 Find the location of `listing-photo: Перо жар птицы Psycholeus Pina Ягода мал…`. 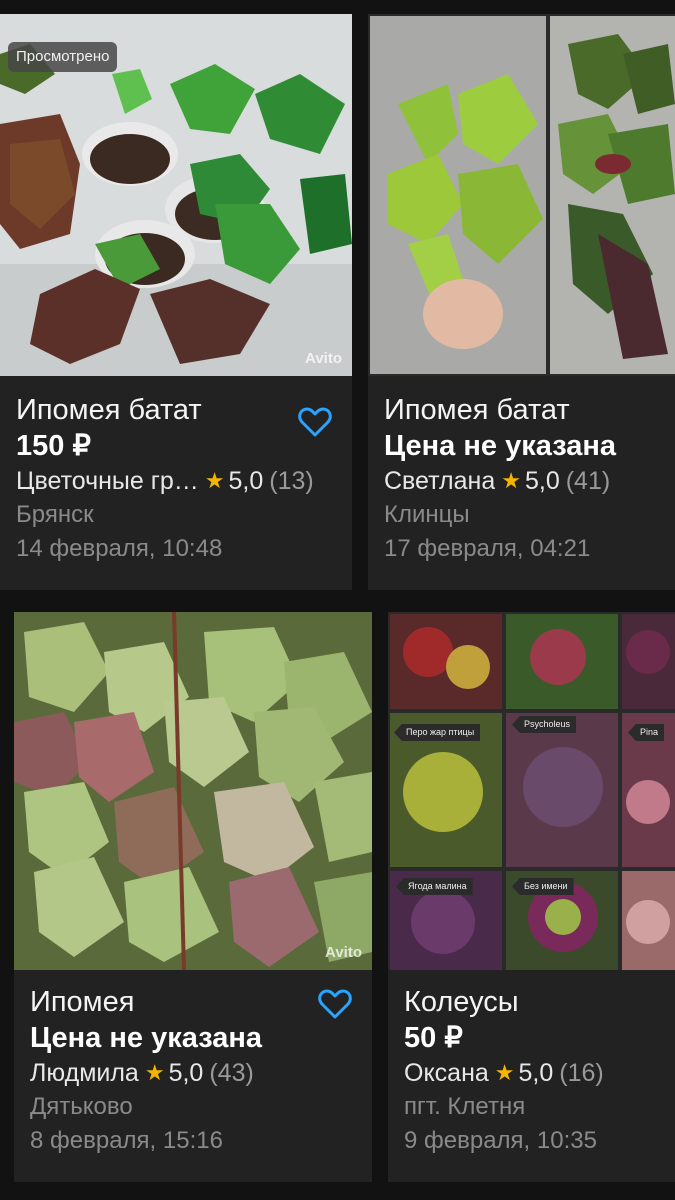

listing-photo: Перо жар птицы Psycholeus Pina Ягода мал… is located at coordinates (531, 791).